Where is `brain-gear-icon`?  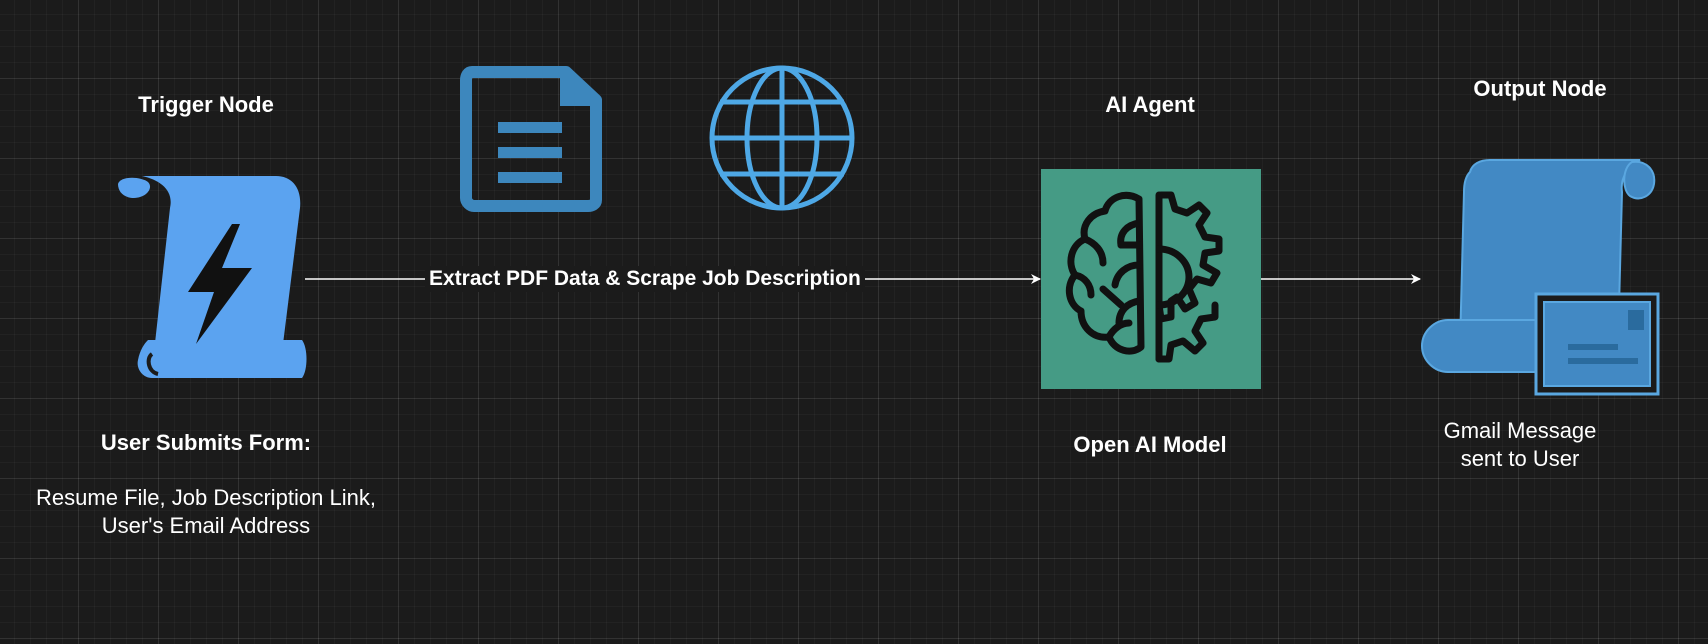 brain-gear-icon is located at coordinates (1144, 277).